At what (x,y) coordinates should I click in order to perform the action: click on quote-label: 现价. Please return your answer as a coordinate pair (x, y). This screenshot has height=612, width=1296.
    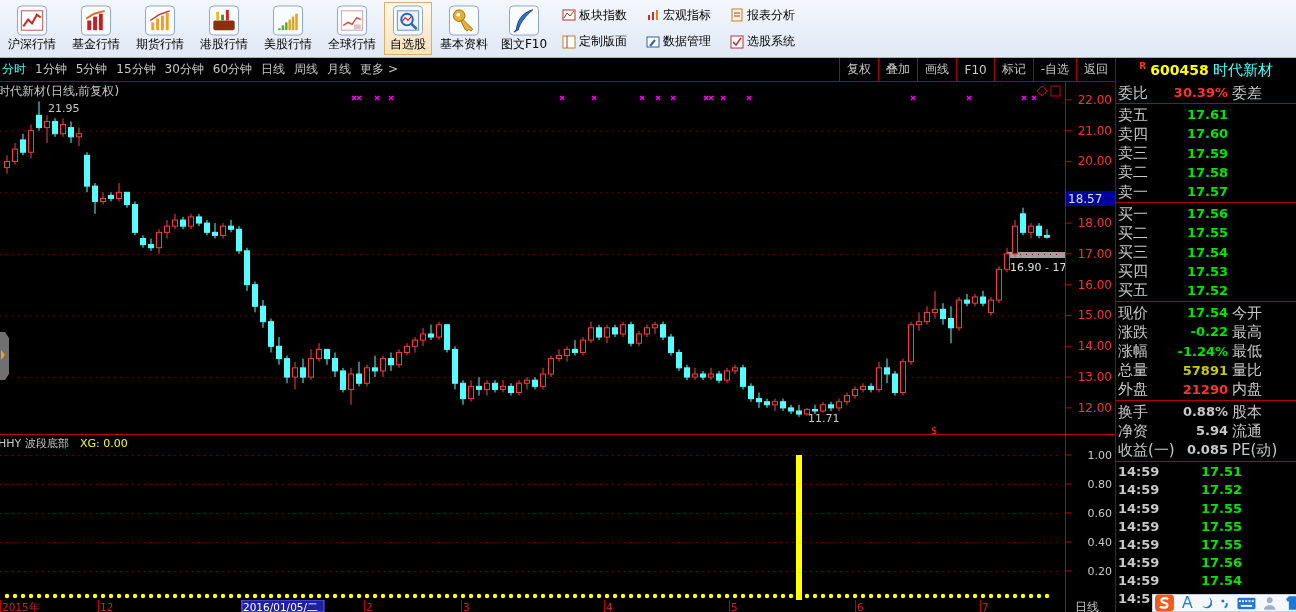
    Looking at the image, I should click on (1133, 312).